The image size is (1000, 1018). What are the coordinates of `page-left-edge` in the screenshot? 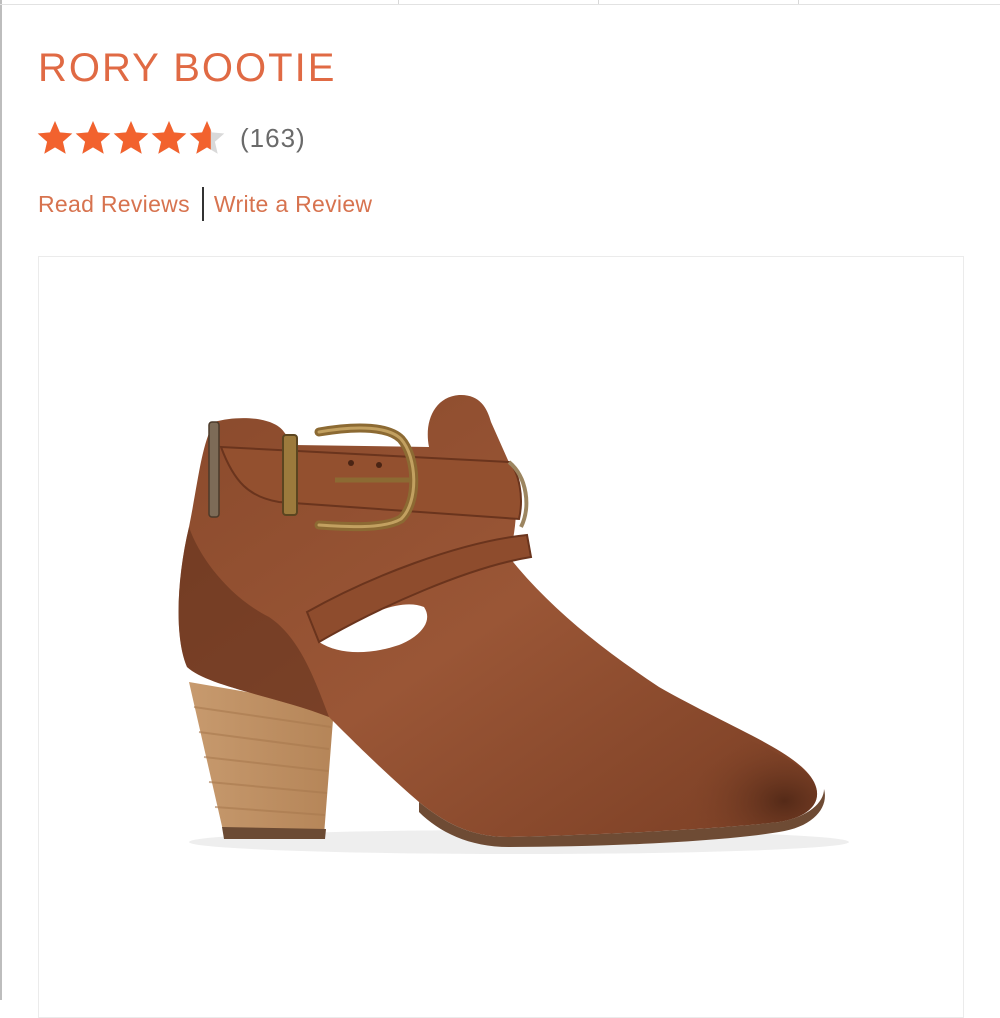 It's located at (1, 500).